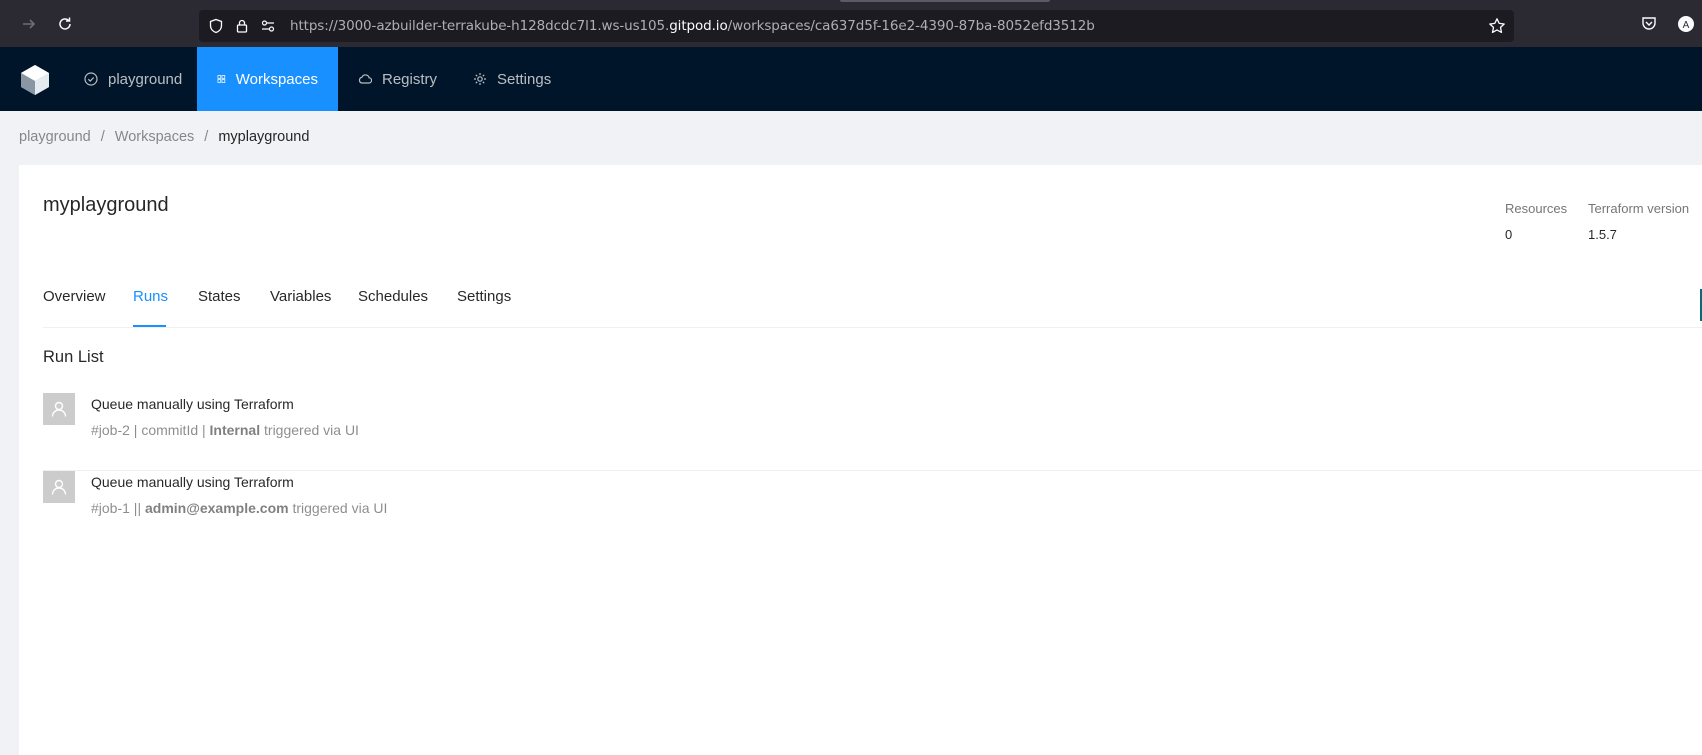  Describe the element at coordinates (221, 79) in the screenshot. I see `grid-icon` at that location.